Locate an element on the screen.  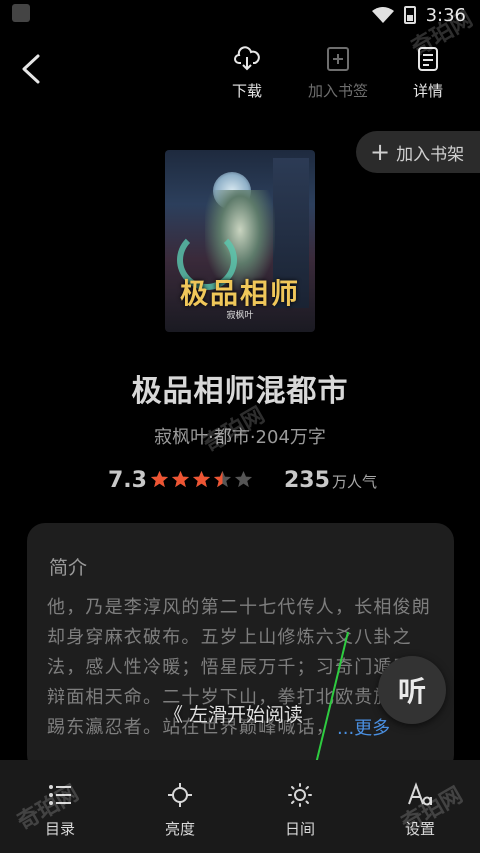
bookmark-add-icon is located at coordinates (338, 59).